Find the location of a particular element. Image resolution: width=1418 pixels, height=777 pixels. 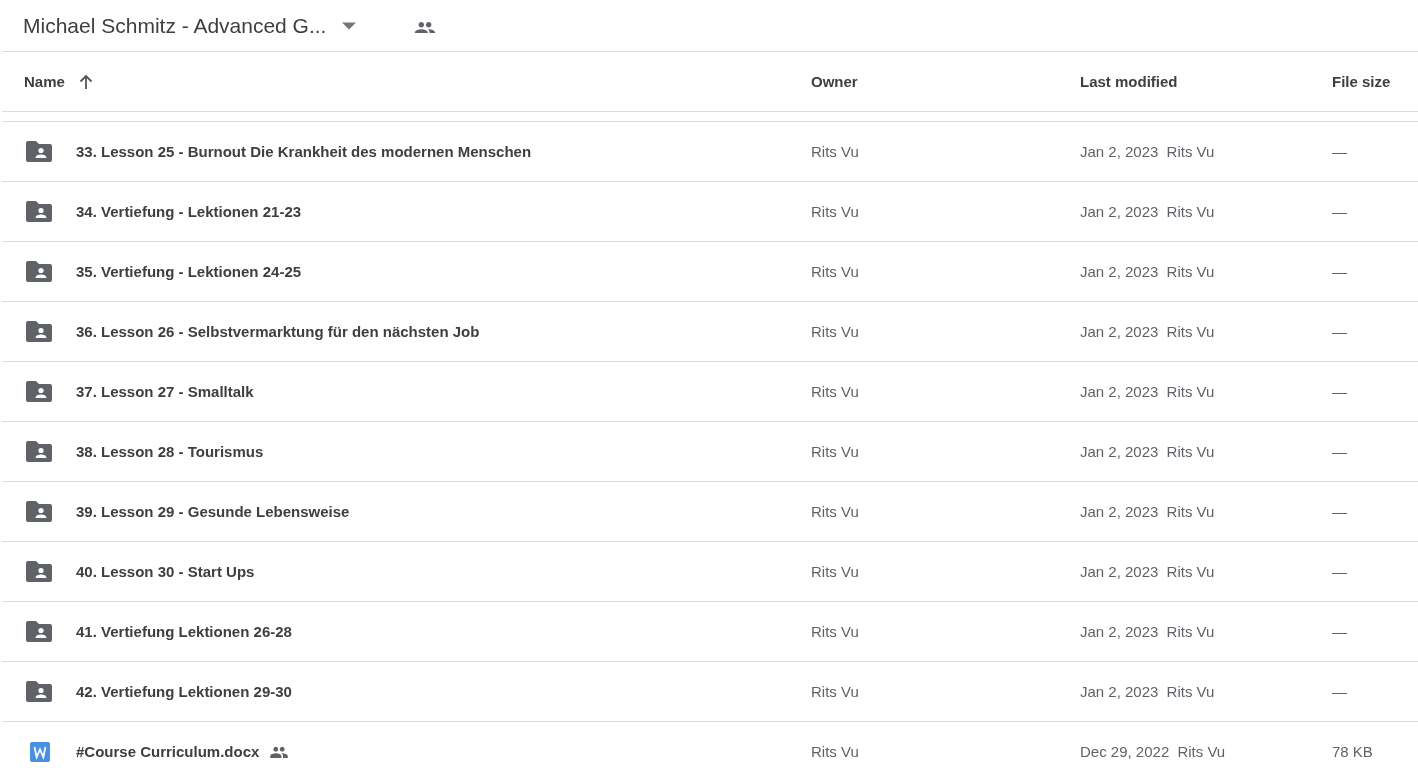

modified-date: Dec 29, 2022 is located at coordinates (1125, 751).